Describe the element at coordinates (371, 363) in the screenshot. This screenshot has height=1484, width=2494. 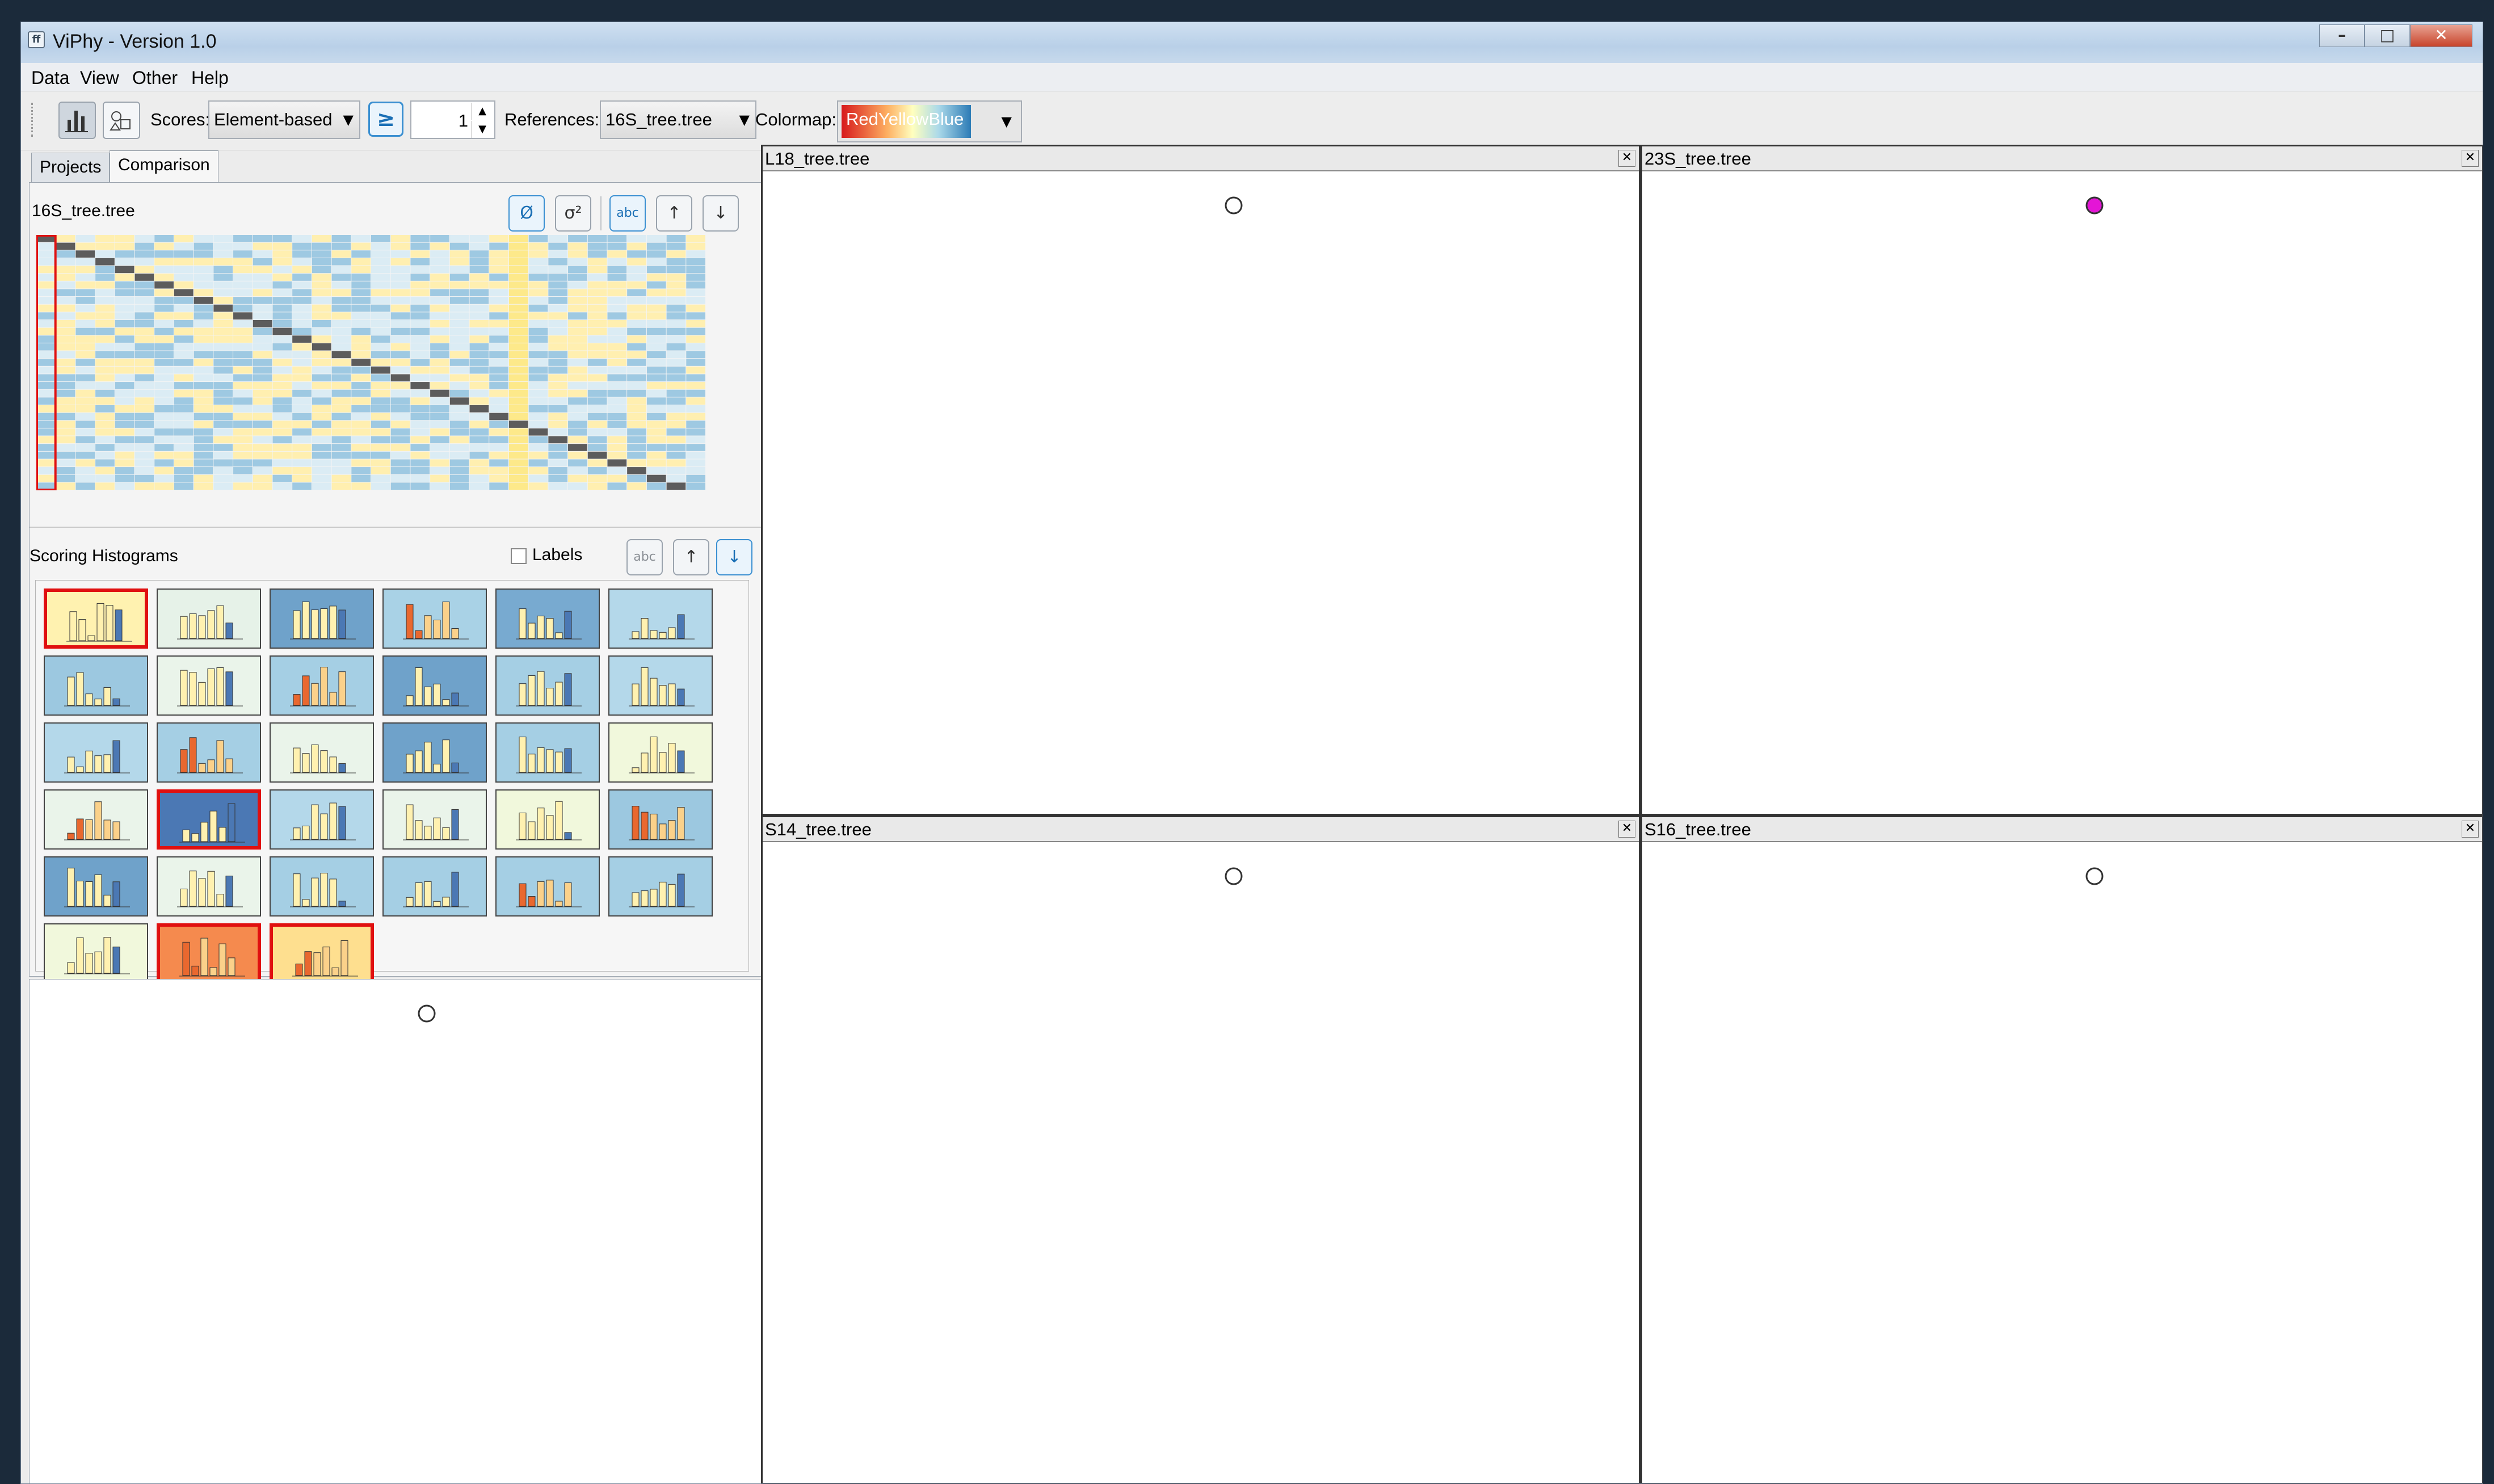
I see `comparison-matrix` at that location.